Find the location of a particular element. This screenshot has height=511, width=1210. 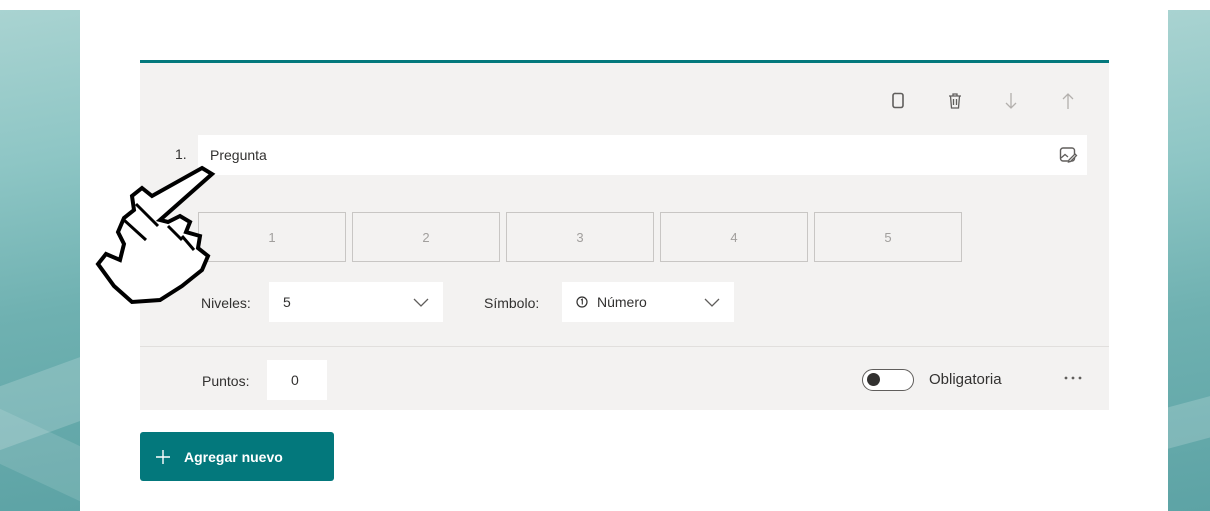

add-new-button: Agregar nuevo is located at coordinates (237, 456).